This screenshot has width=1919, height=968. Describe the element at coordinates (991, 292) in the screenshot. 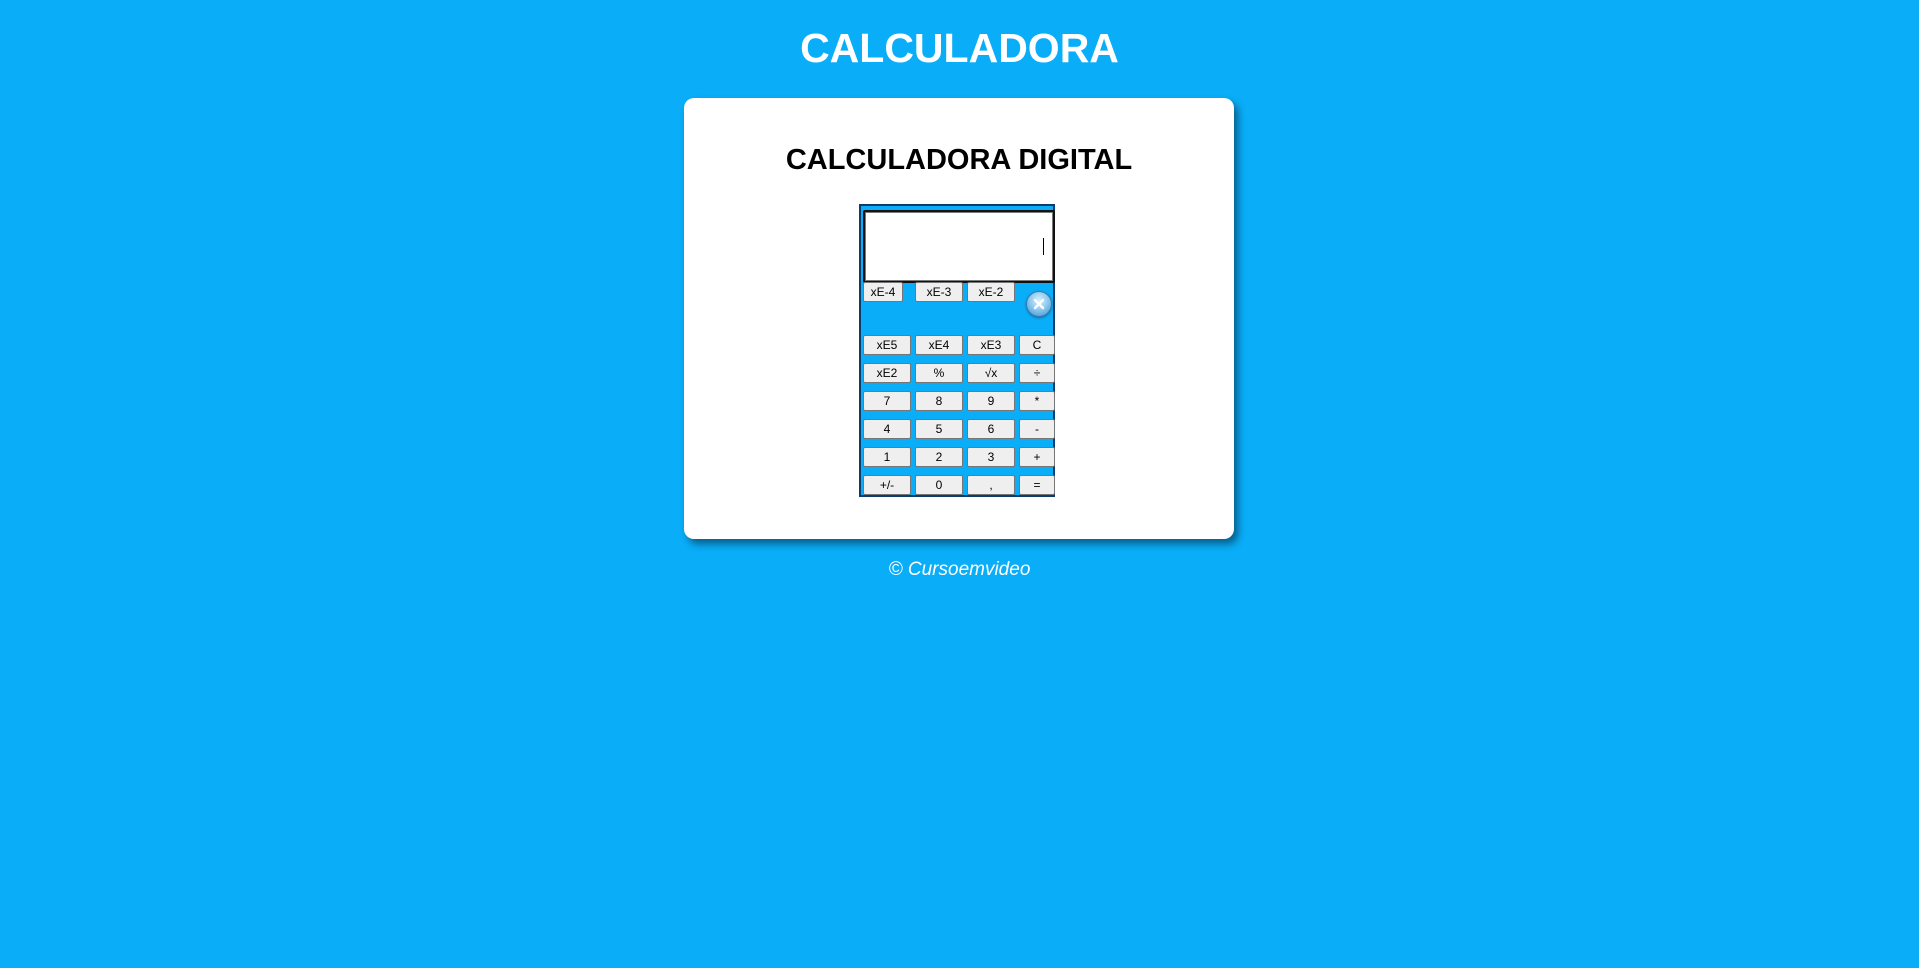

I see `key-xe-neg2: xE-2` at that location.